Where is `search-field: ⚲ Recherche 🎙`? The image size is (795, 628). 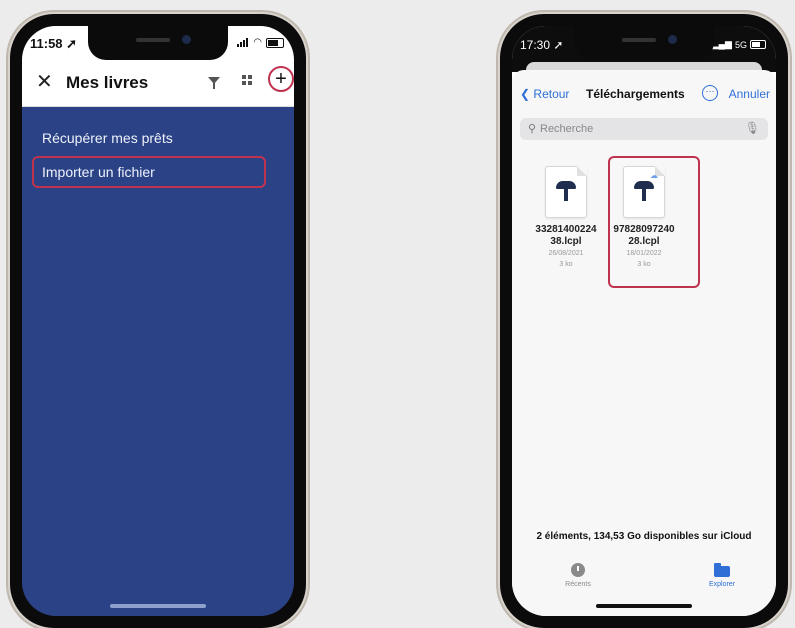 search-field: ⚲ Recherche 🎙 is located at coordinates (644, 129).